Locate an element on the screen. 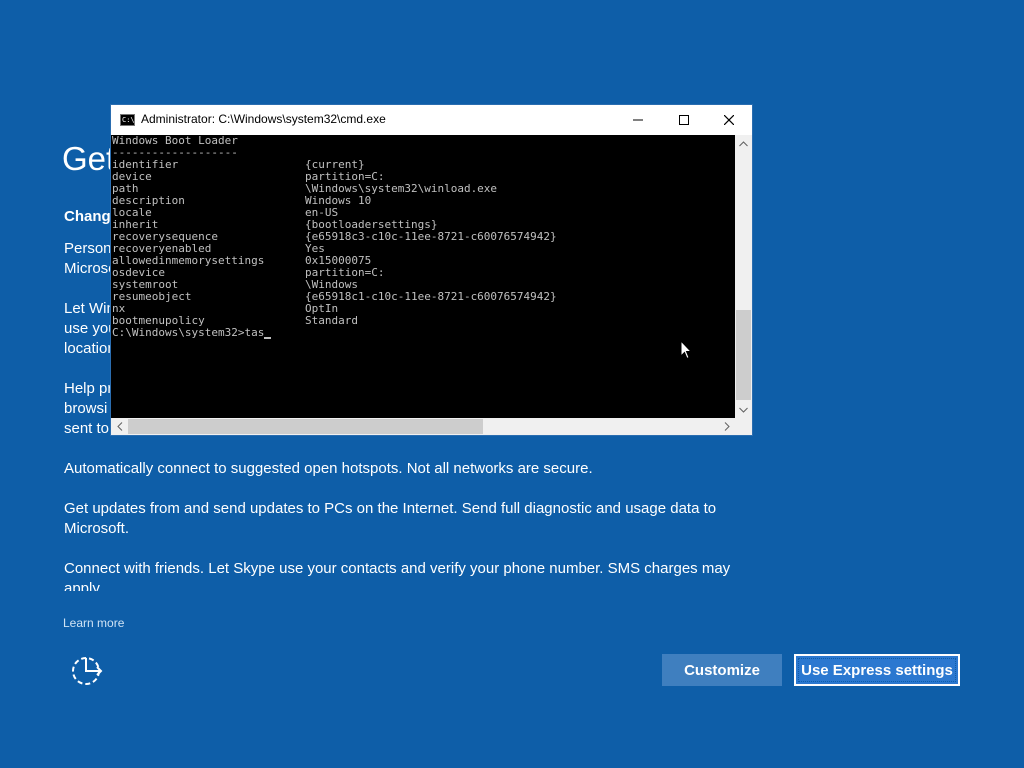 The width and height of the screenshot is (1024, 768). close-button is located at coordinates (729, 120).